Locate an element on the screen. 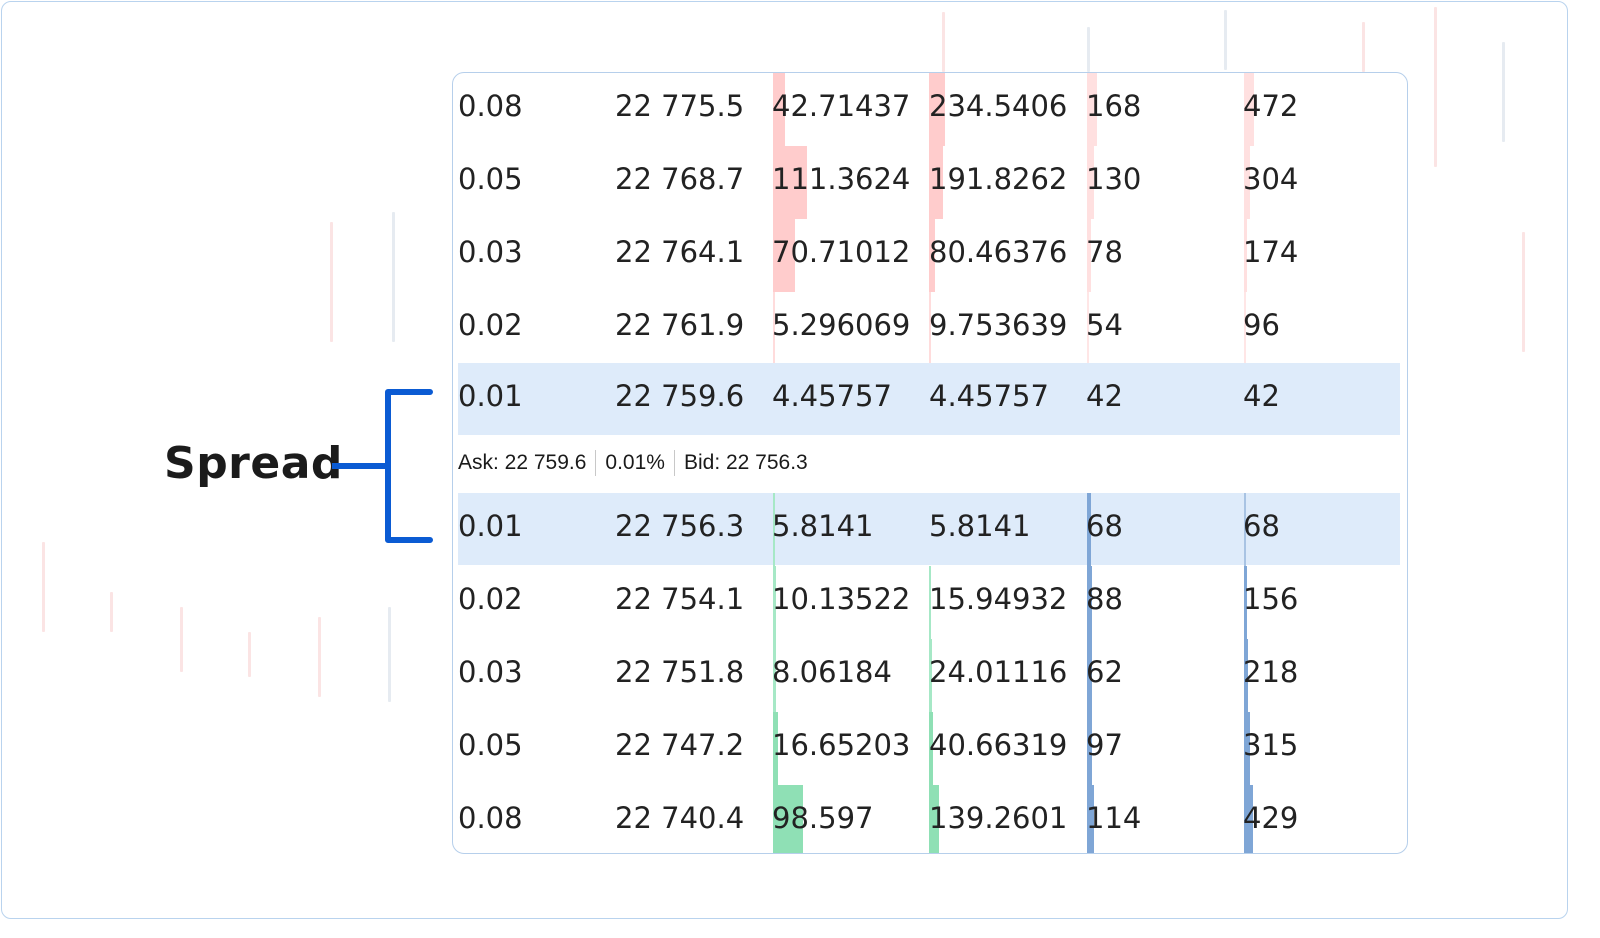  cell-count: 62 is located at coordinates (1104, 672).